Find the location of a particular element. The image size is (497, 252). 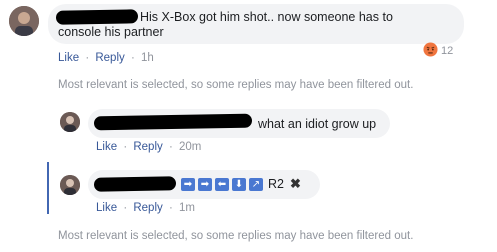

active-reply-indicator is located at coordinates (48, 188).